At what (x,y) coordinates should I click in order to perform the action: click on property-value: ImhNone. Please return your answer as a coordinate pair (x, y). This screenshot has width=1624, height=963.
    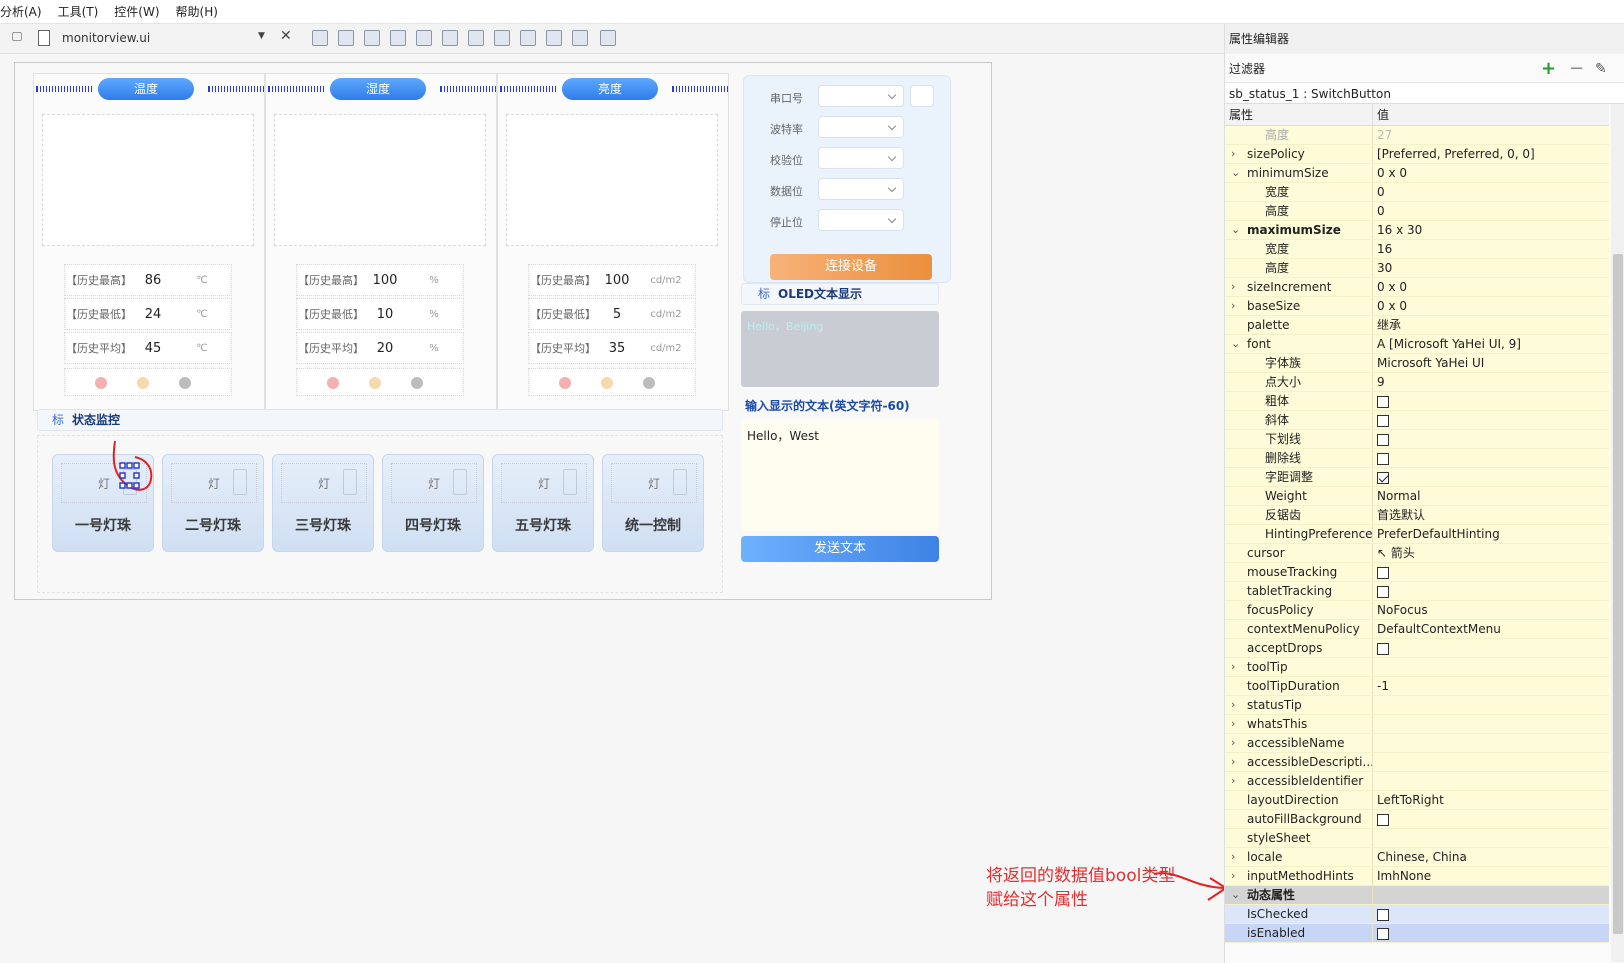
    Looking at the image, I should click on (1491, 876).